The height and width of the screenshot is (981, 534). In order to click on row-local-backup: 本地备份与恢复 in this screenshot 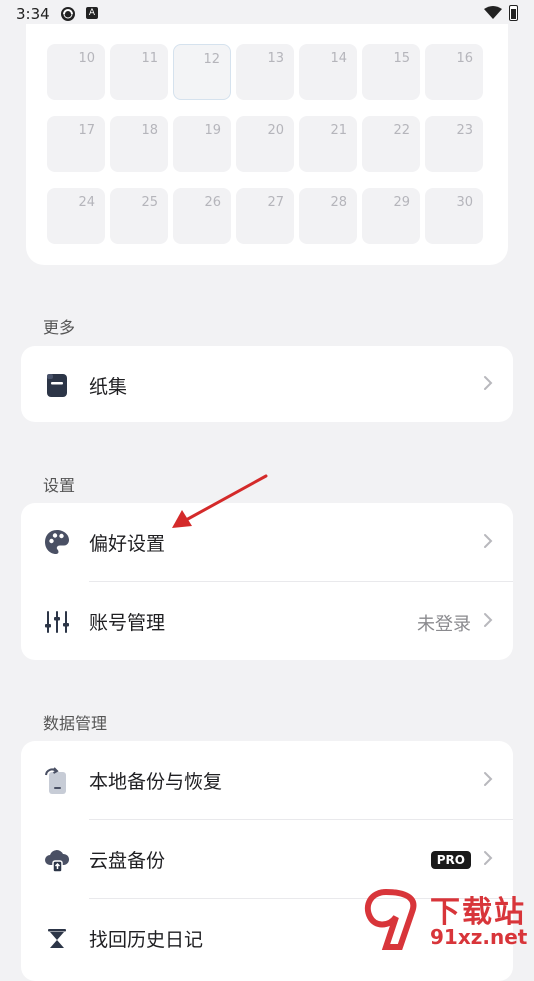, I will do `click(267, 780)`.